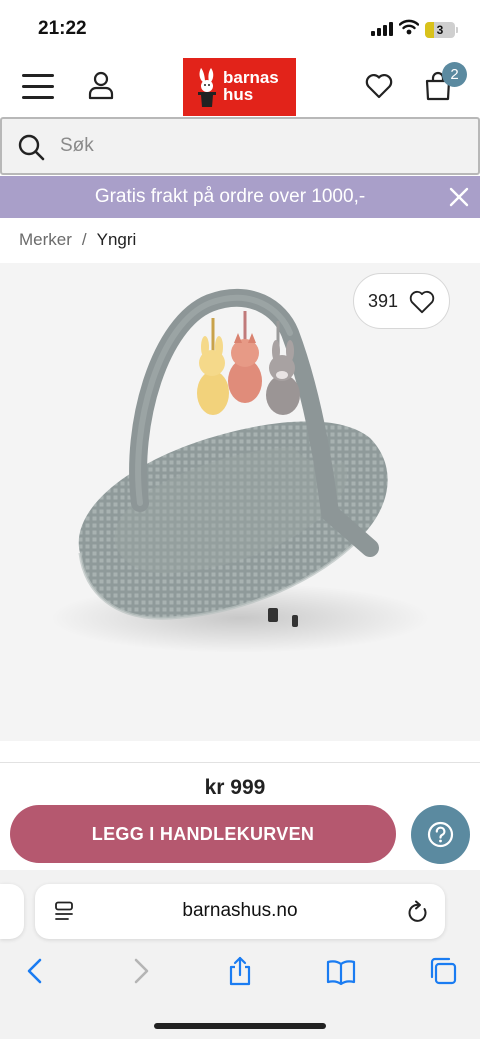  I want to click on search-bar, so click(240, 146).